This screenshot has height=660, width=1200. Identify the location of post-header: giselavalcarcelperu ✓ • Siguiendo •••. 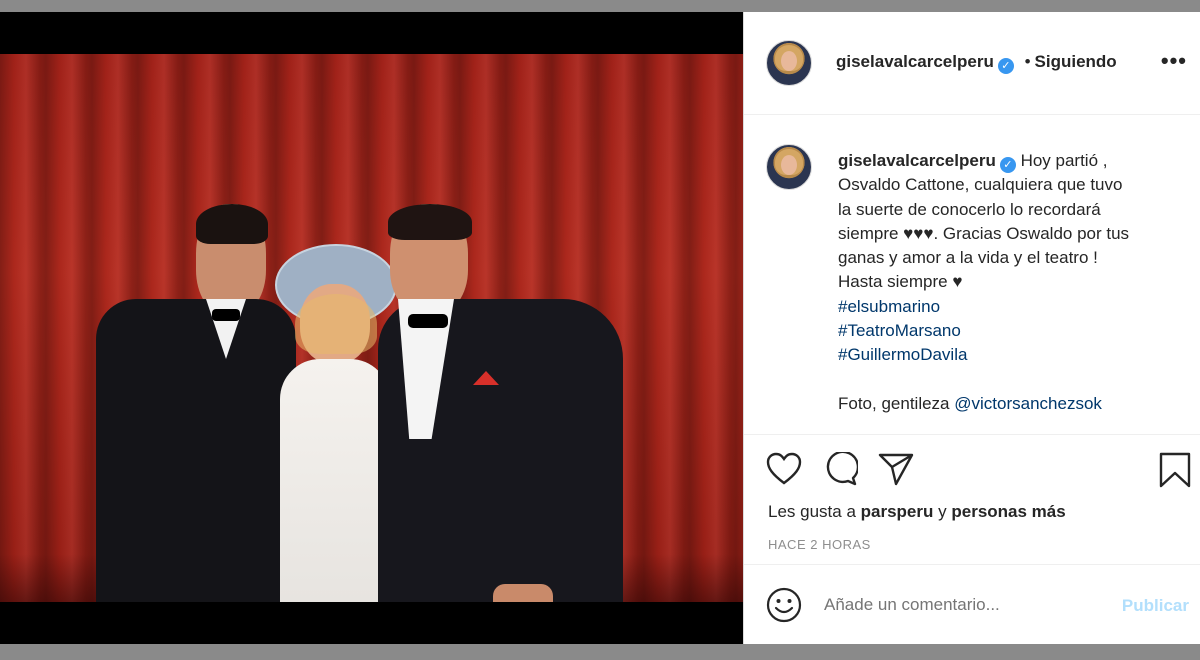
(972, 63).